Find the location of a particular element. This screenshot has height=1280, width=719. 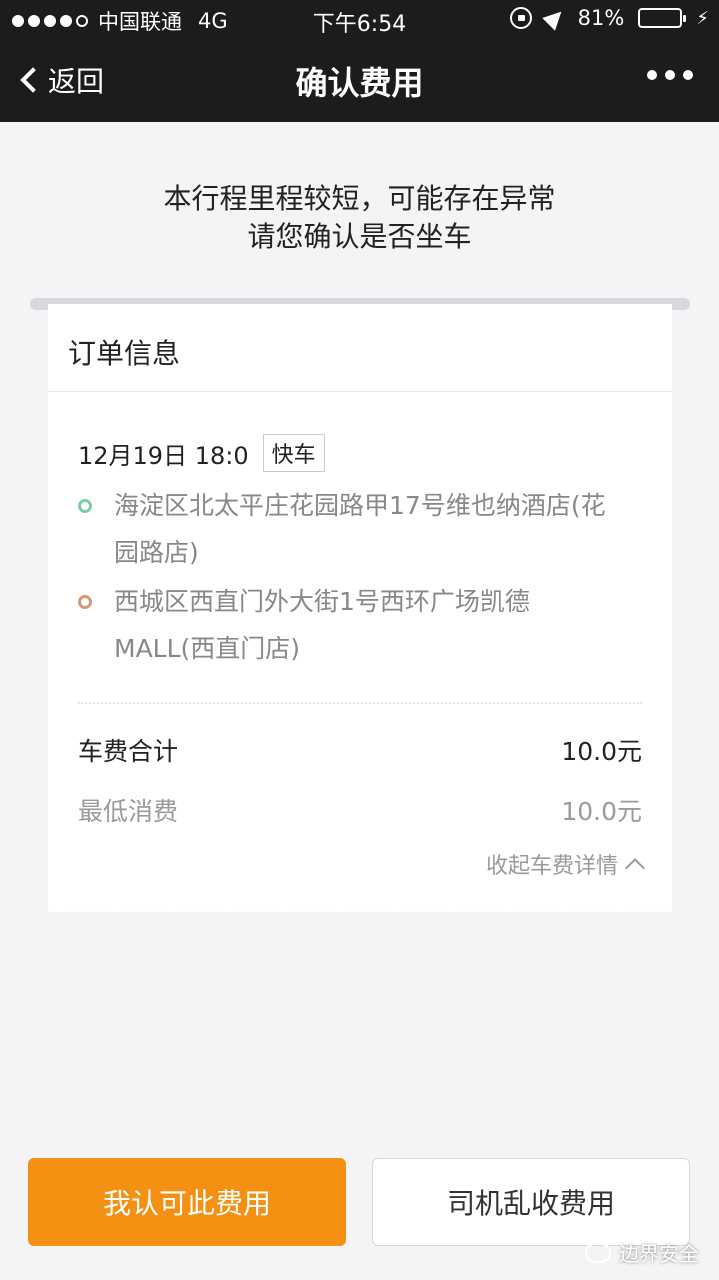

rotation-lock-icon is located at coordinates (520, 18).